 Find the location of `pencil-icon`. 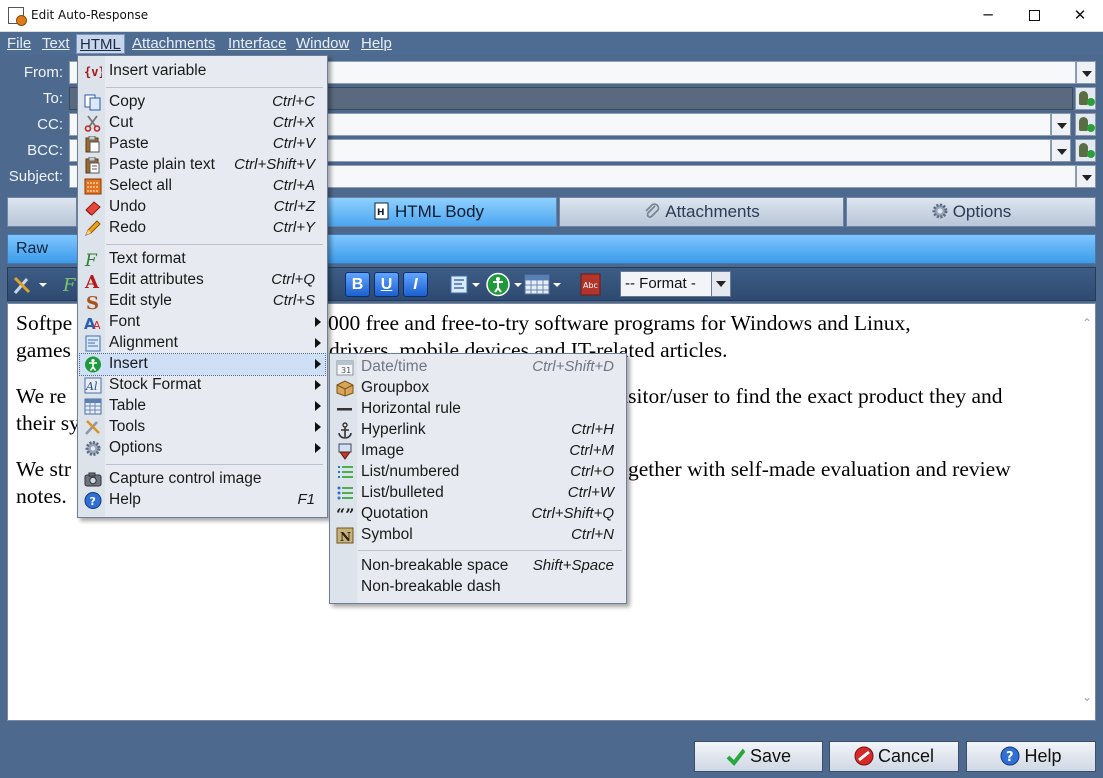

pencil-icon is located at coordinates (93, 228).